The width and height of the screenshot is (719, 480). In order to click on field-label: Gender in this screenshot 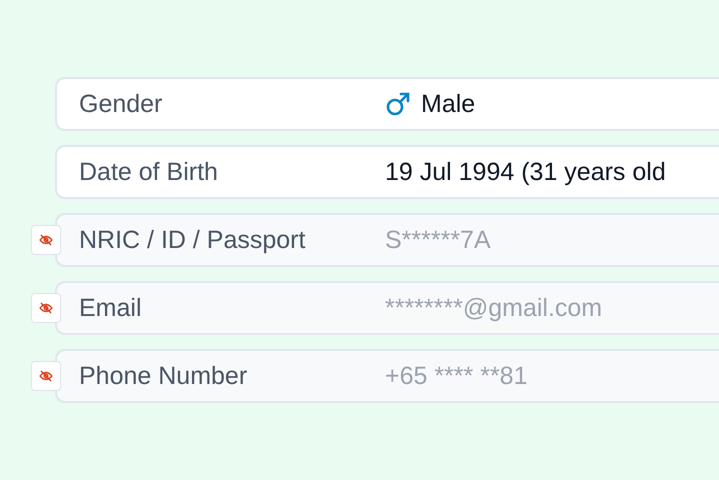, I will do `click(121, 104)`.